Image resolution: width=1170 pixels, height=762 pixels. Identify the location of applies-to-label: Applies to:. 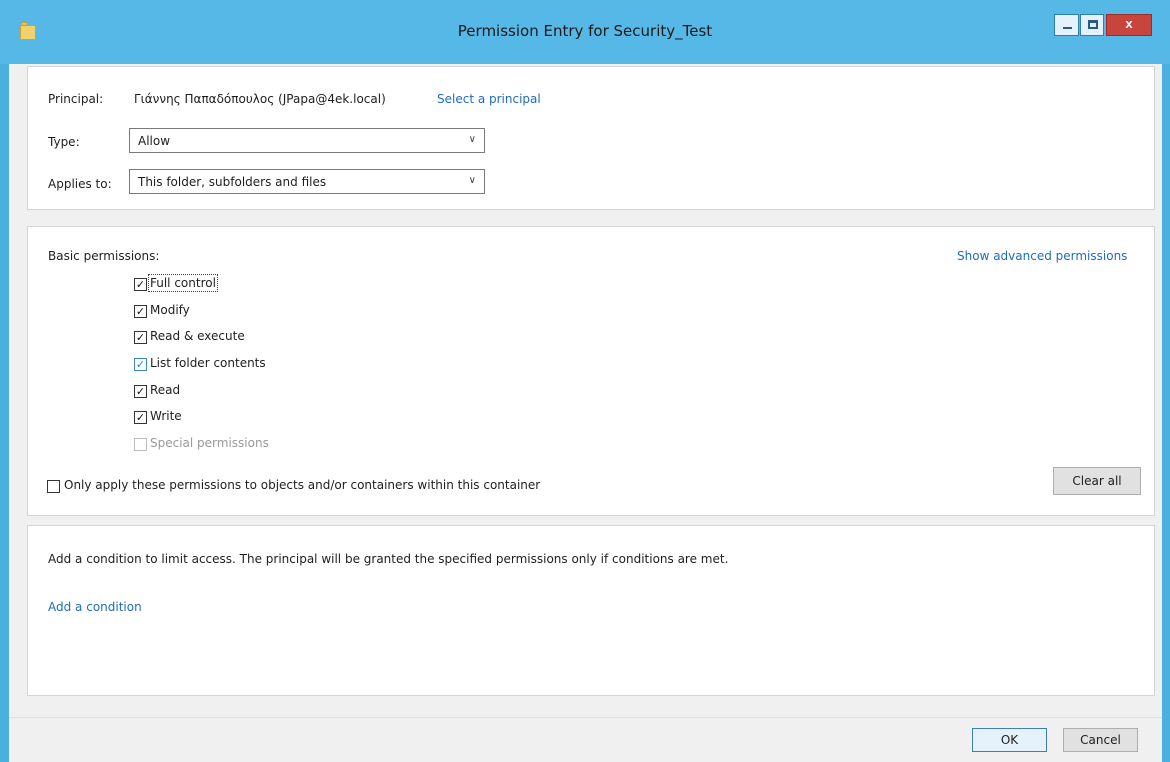
(80, 184).